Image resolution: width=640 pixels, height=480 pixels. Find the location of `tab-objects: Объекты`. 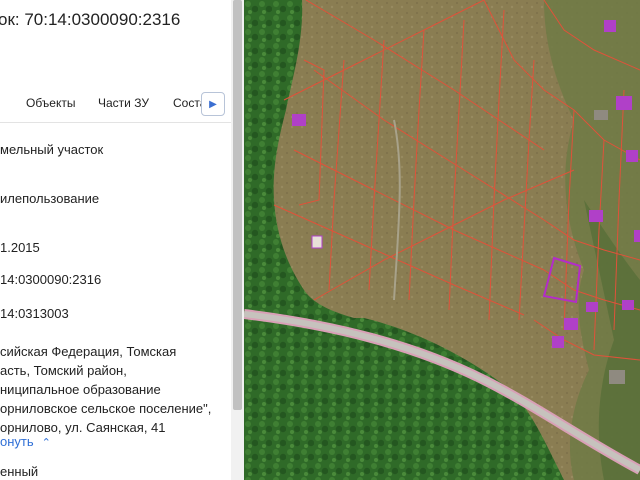

tab-objects: Объекты is located at coordinates (51, 103).